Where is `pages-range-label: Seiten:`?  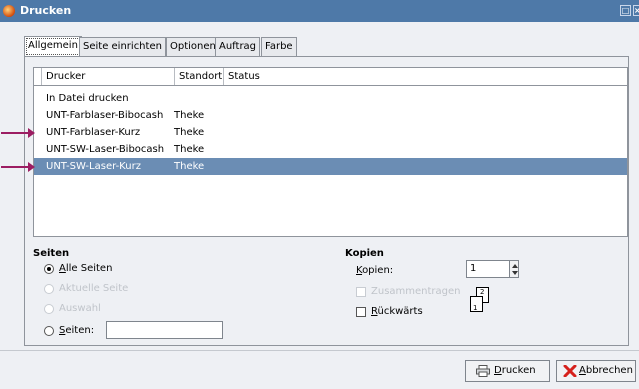
pages-range-label: Seiten: is located at coordinates (77, 330).